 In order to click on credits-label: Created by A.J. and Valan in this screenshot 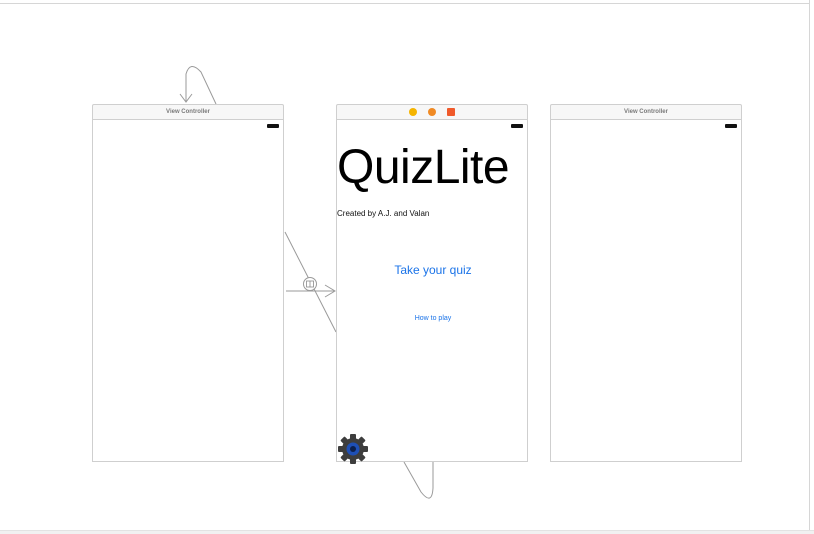, I will do `click(383, 213)`.